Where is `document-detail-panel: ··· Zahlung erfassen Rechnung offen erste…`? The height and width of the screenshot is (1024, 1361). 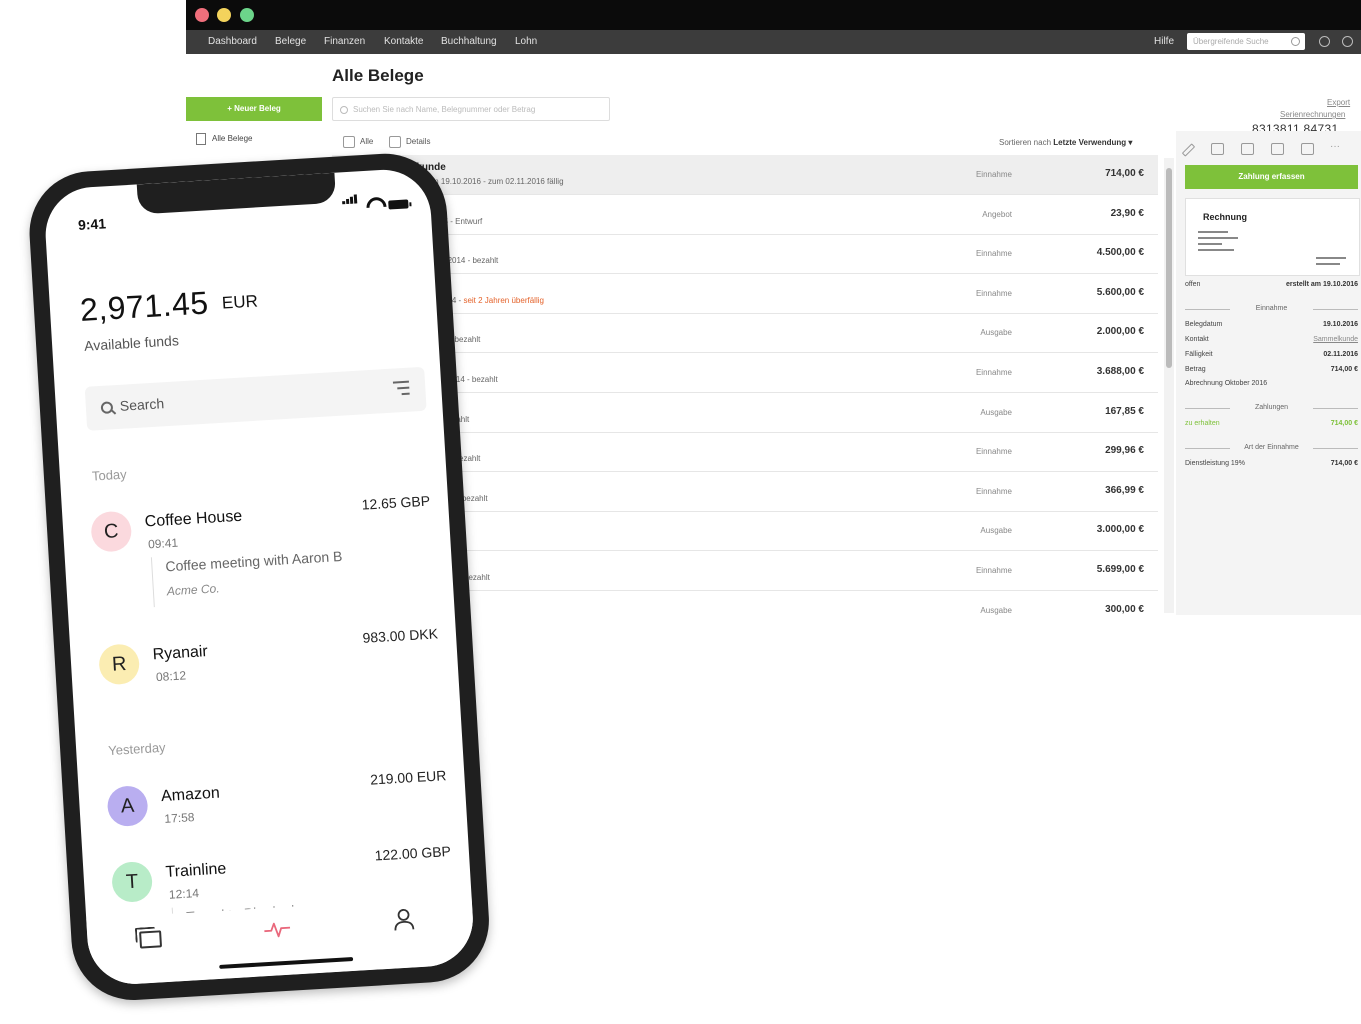 document-detail-panel: ··· Zahlung erfassen Rechnung offen erste… is located at coordinates (1268, 373).